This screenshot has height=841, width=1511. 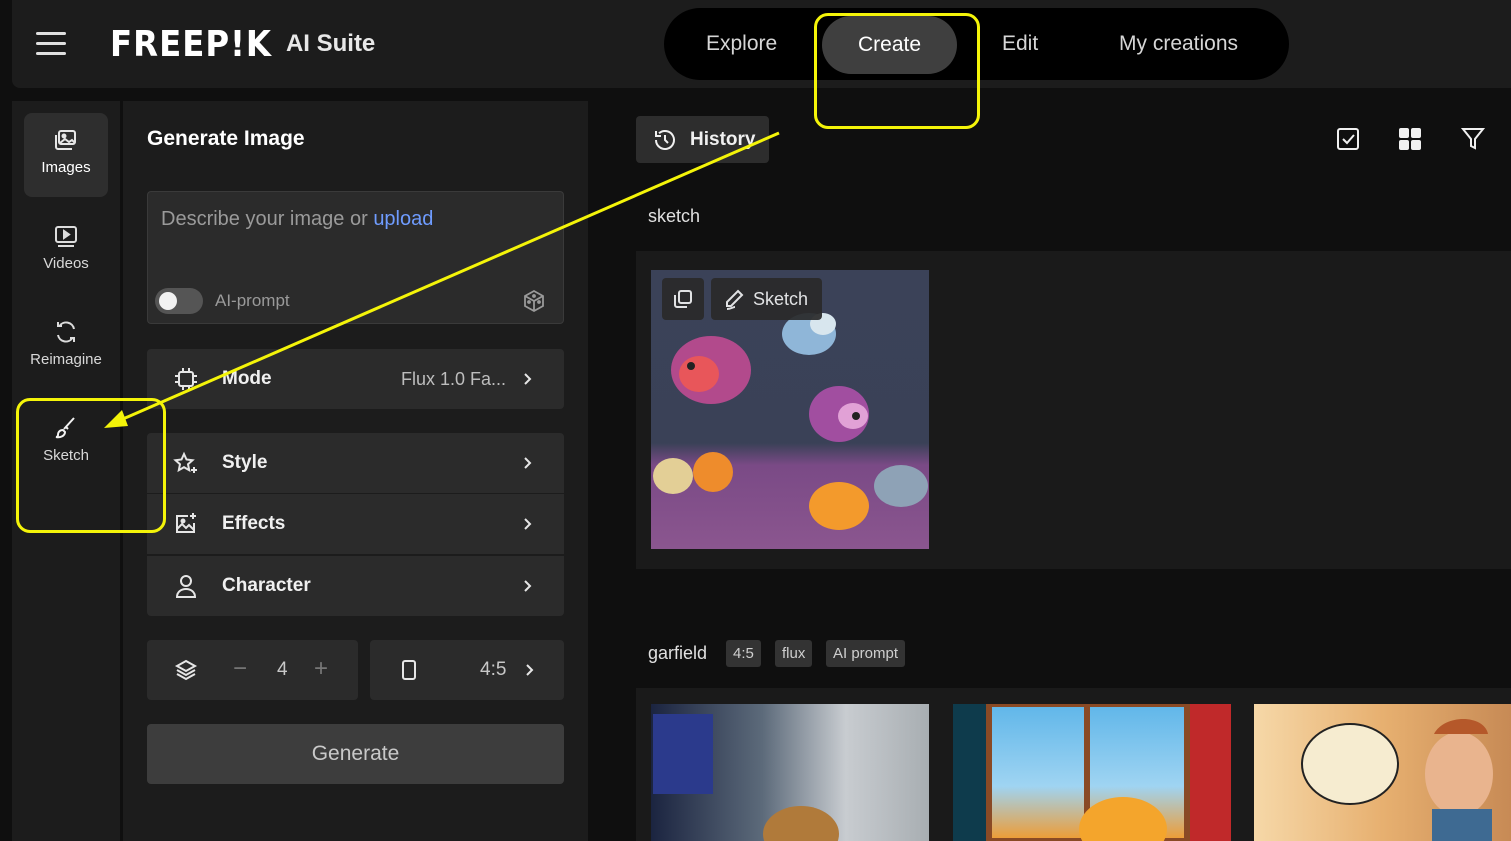 I want to click on tab-my-creations: My creations, so click(x=1178, y=53).